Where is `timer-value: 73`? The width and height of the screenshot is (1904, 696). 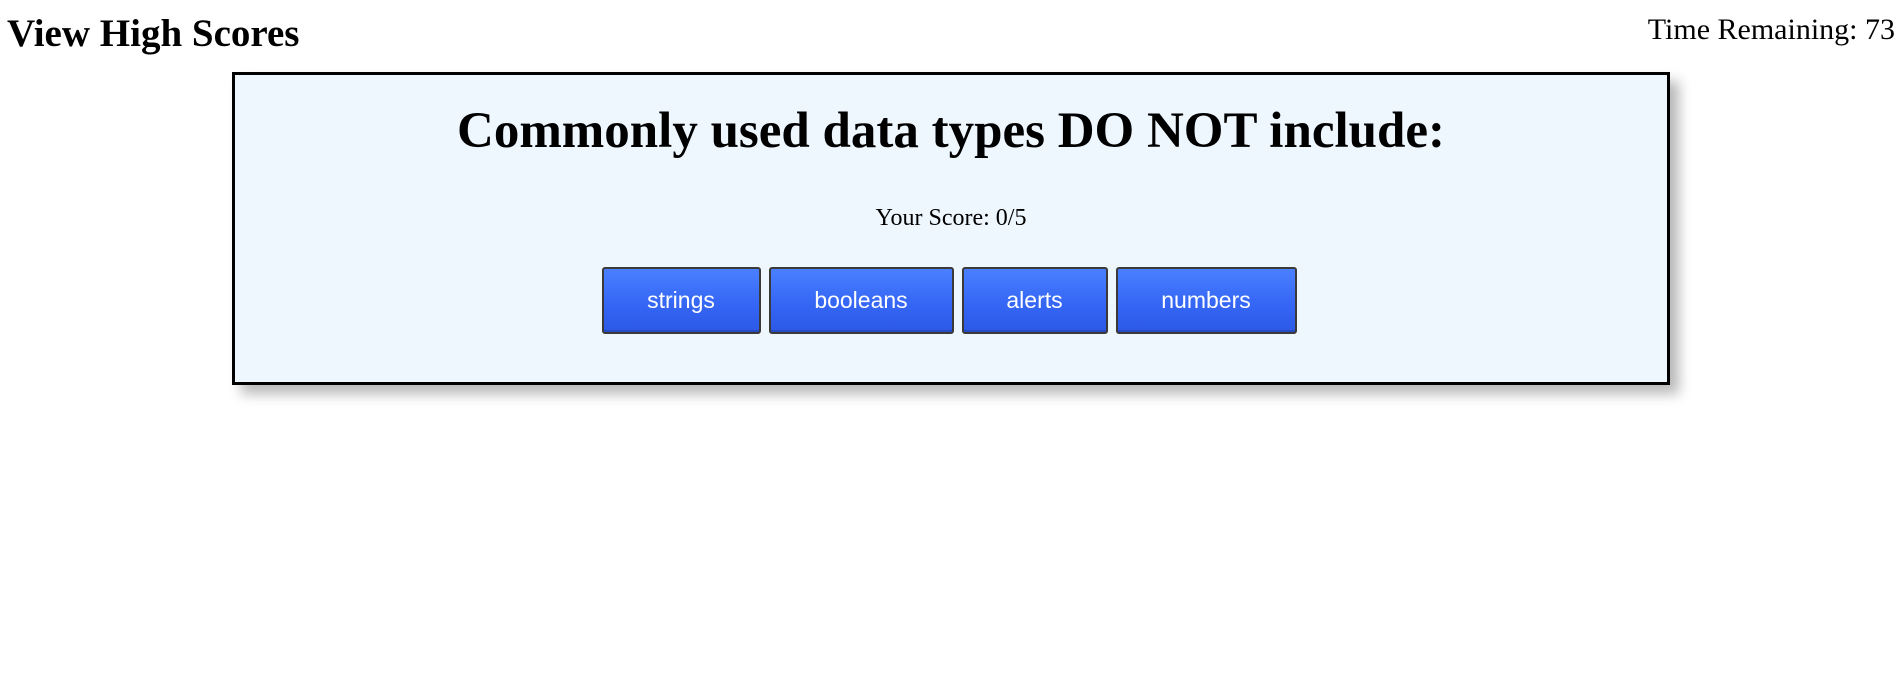
timer-value: 73 is located at coordinates (1880, 29).